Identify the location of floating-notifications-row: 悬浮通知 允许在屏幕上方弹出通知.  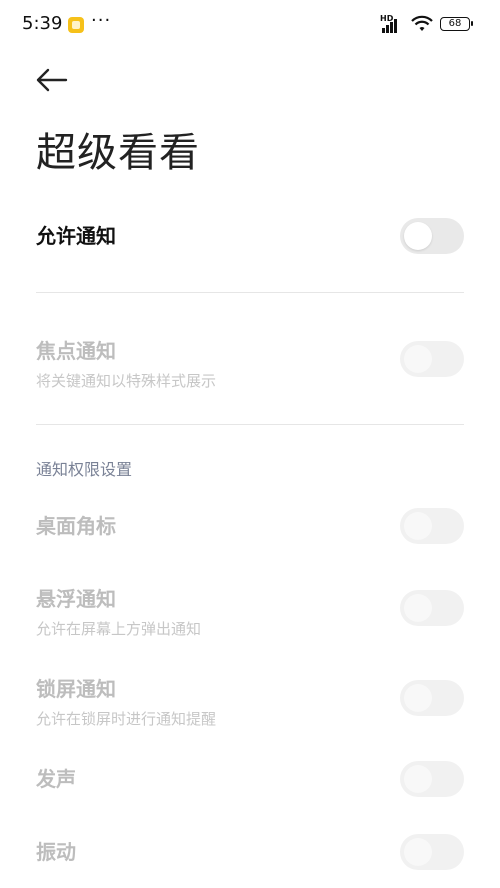
(250, 610).